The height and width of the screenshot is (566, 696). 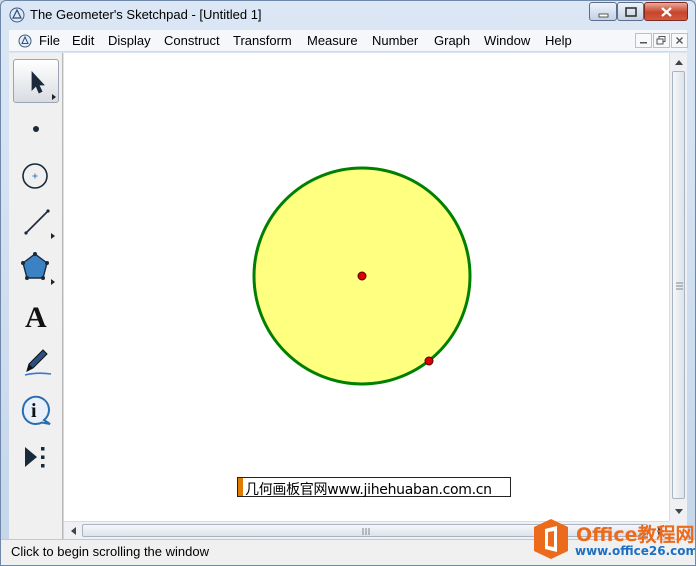 I want to click on text-a-icon: A, so click(x=36, y=317).